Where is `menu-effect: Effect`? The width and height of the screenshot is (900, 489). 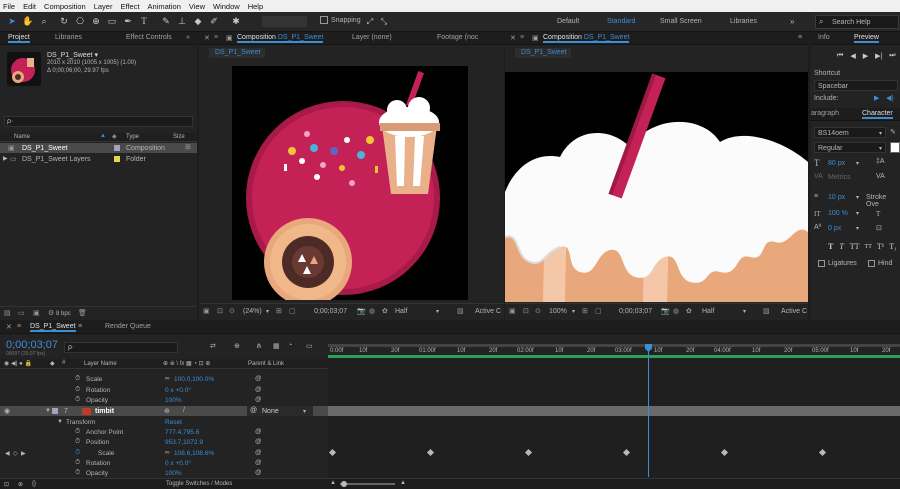
menu-effect: Effect is located at coordinates (129, 6).